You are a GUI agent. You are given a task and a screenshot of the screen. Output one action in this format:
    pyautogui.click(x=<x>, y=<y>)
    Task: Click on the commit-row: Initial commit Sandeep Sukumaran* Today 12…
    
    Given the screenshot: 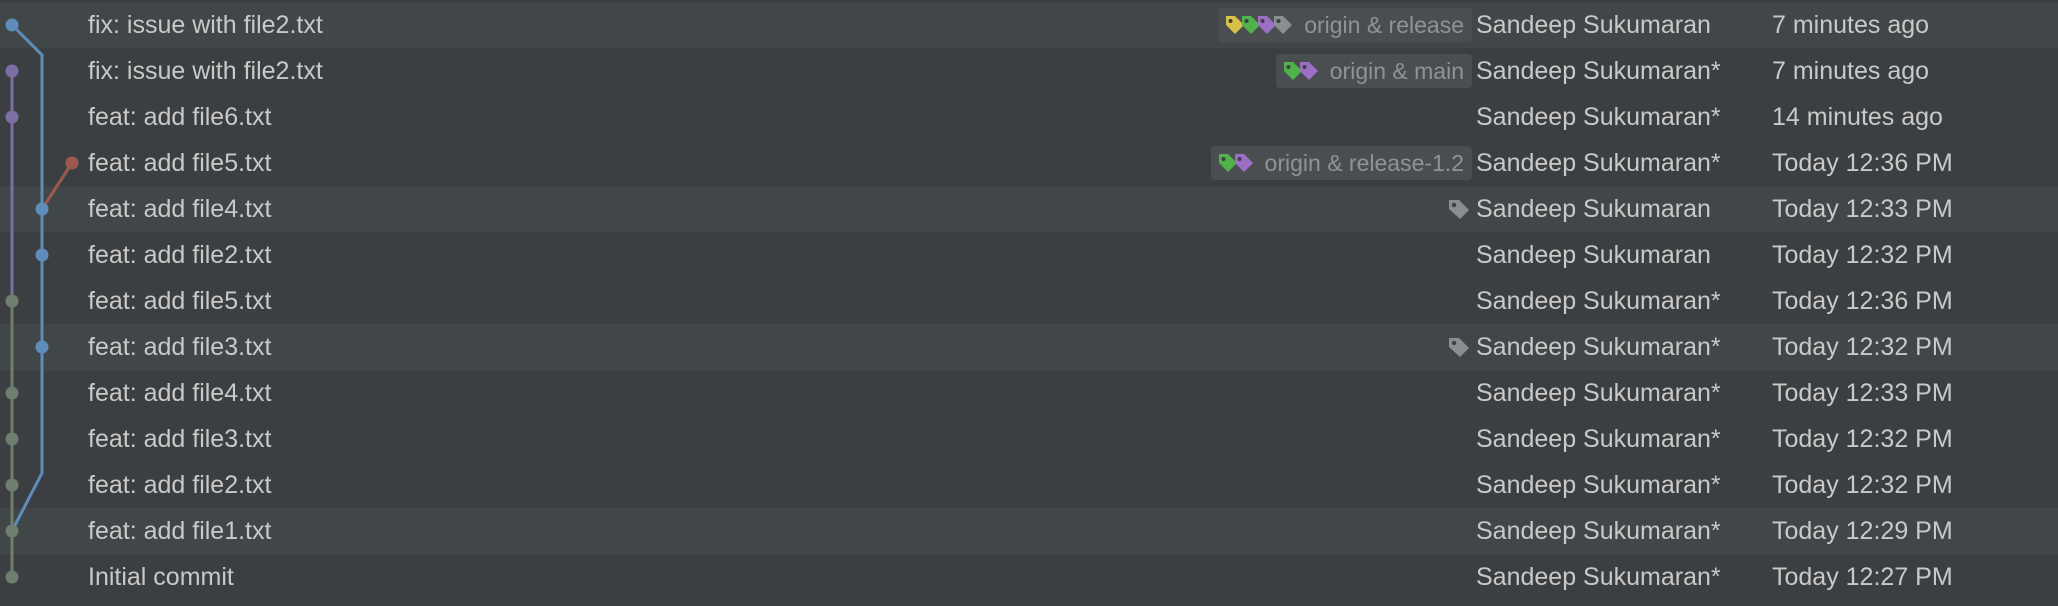 What is the action you would take?
    pyautogui.click(x=1029, y=577)
    